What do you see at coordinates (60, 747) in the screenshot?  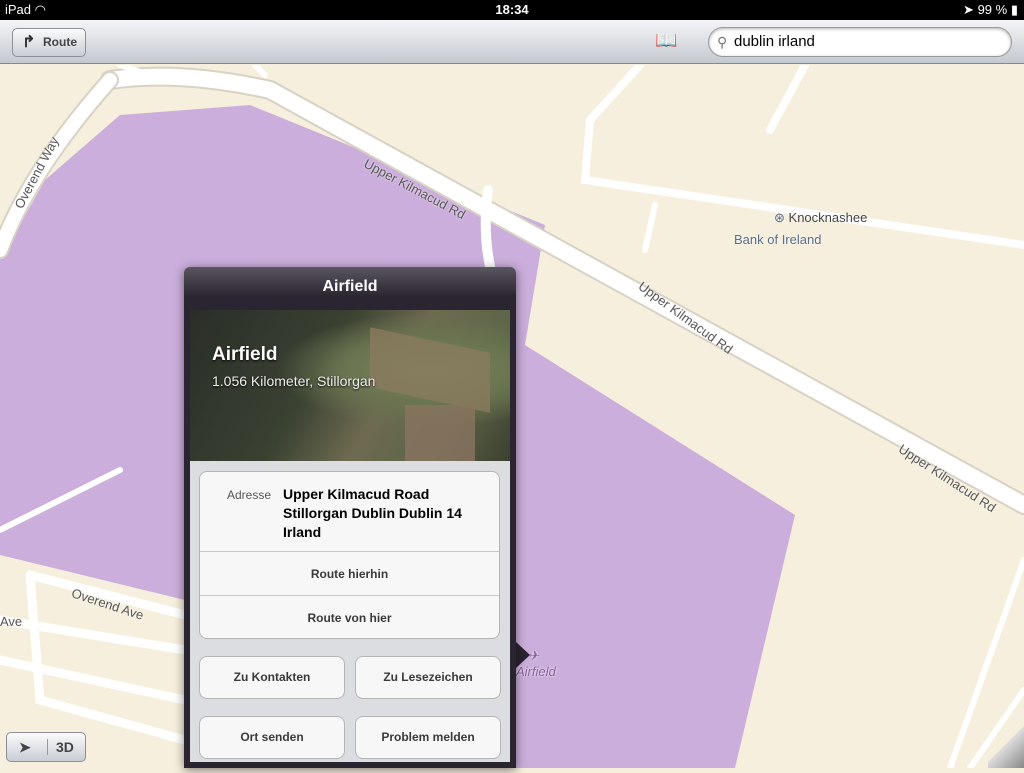 I see `3d-button: 3D` at bounding box center [60, 747].